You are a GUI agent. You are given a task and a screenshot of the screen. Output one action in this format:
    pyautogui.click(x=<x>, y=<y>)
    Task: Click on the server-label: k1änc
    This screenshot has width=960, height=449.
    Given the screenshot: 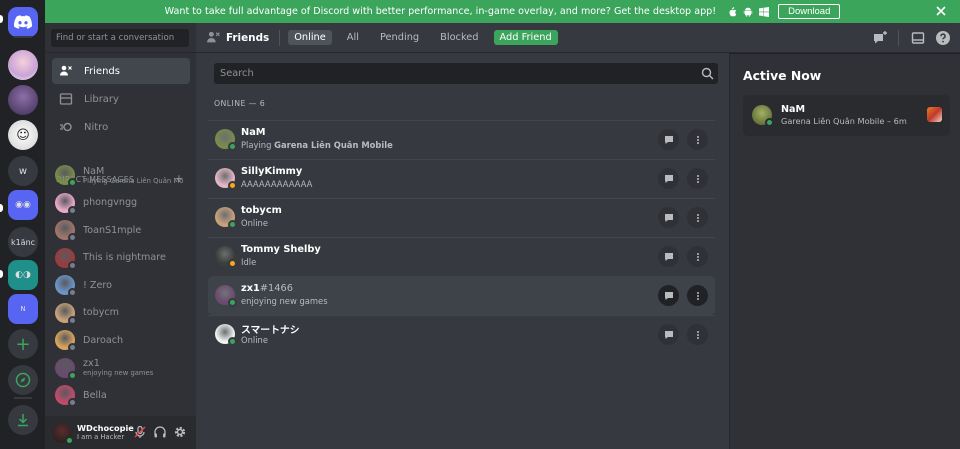 What is the action you would take?
    pyautogui.click(x=23, y=242)
    